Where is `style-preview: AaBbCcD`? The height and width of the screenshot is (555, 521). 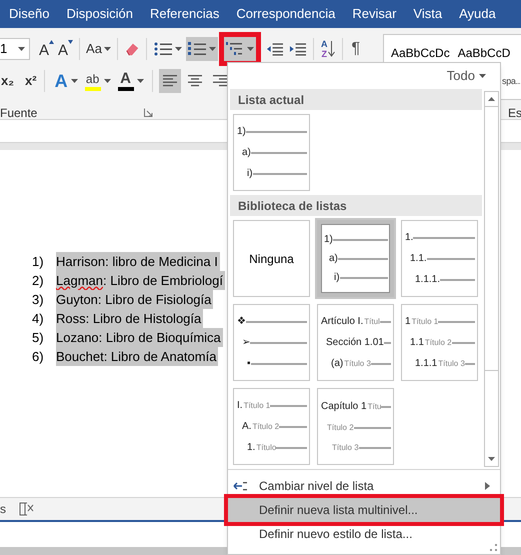 style-preview: AaBbCcD is located at coordinates (484, 53).